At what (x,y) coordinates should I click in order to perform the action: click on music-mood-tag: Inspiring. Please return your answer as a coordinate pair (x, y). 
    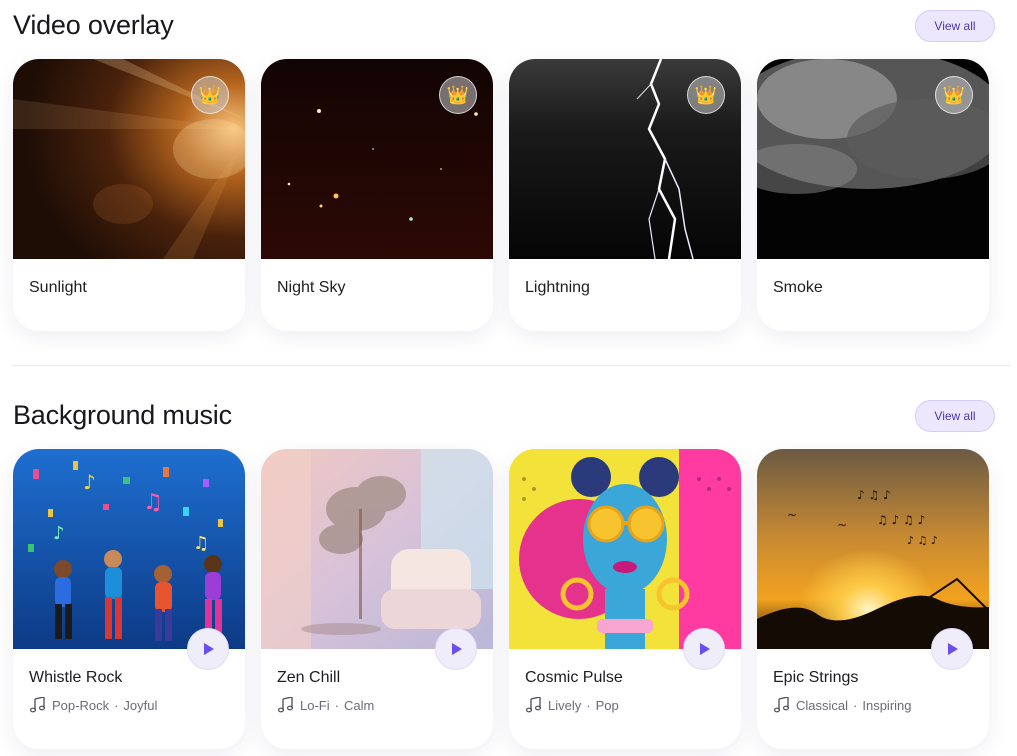
    Looking at the image, I should click on (887, 705).